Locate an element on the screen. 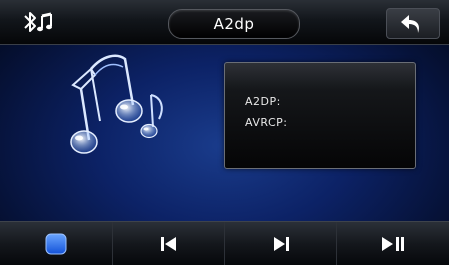 The width and height of the screenshot is (449, 265). page-title: A2dp is located at coordinates (234, 24).